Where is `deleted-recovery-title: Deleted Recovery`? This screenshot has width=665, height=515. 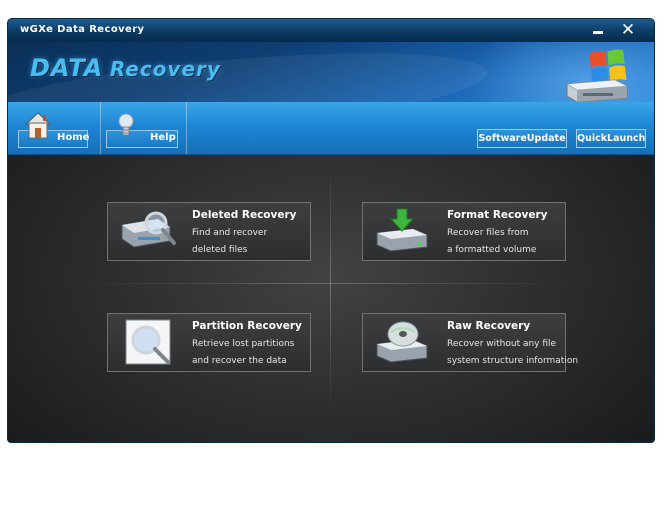
deleted-recovery-title: Deleted Recovery is located at coordinates (244, 215).